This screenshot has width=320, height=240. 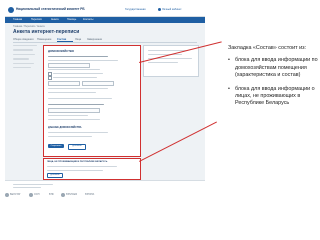 I want to click on page-footer, so click(x=105, y=185).